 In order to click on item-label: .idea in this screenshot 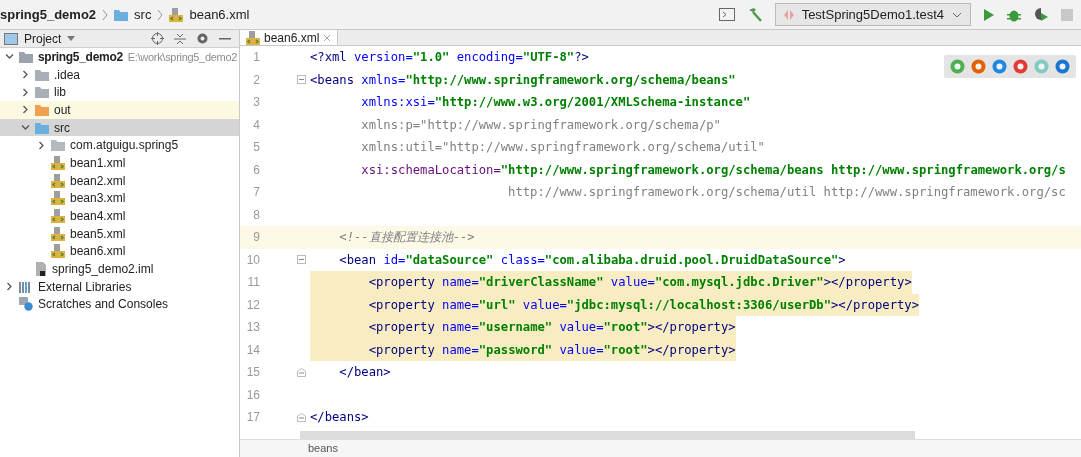, I will do `click(67, 75)`.